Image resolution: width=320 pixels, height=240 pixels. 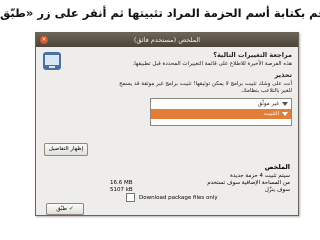 What do you see at coordinates (283, 74) in the screenshot?
I see `warning-title: تحذير` at bounding box center [283, 74].